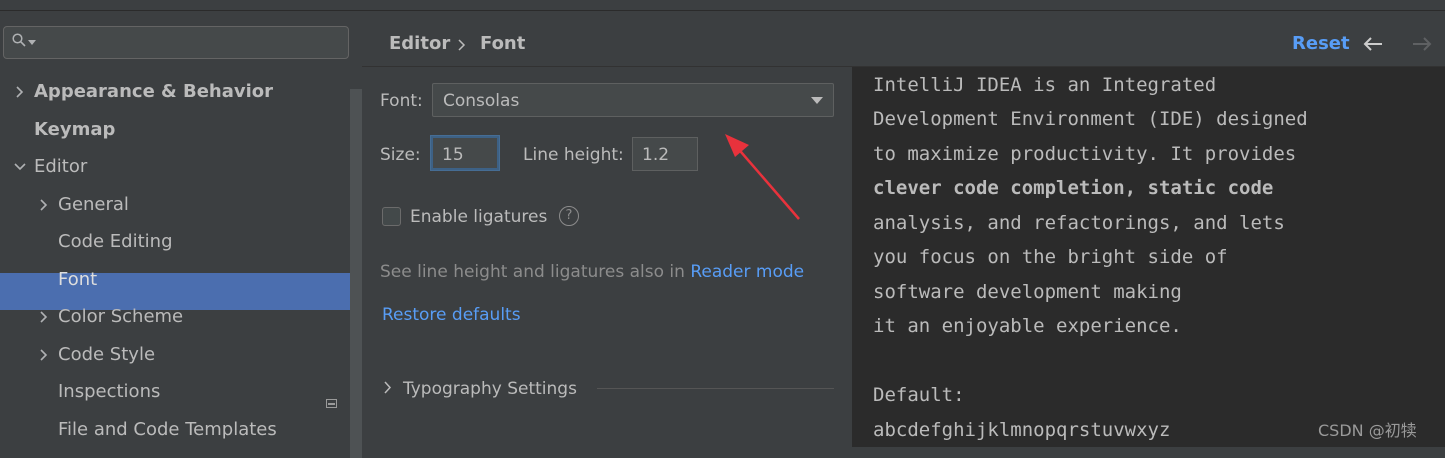 This screenshot has height=458, width=1445. Describe the element at coordinates (451, 315) in the screenshot. I see `restore-defaults-link: Restore defaults` at that location.